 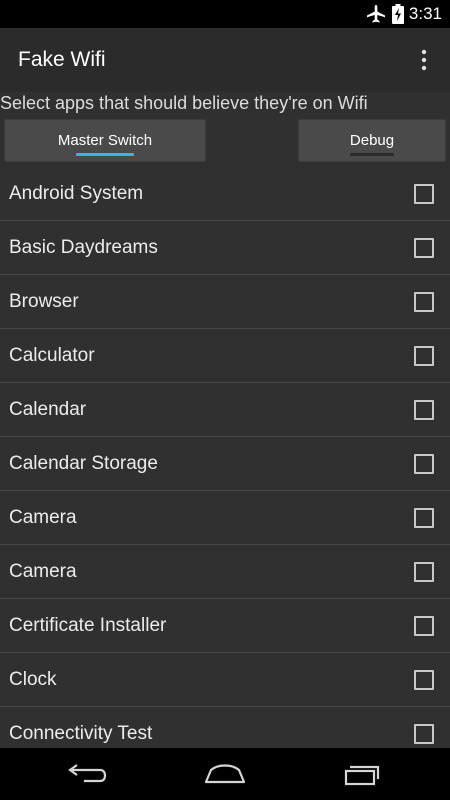 I want to click on app-name: Calendar, so click(x=48, y=409).